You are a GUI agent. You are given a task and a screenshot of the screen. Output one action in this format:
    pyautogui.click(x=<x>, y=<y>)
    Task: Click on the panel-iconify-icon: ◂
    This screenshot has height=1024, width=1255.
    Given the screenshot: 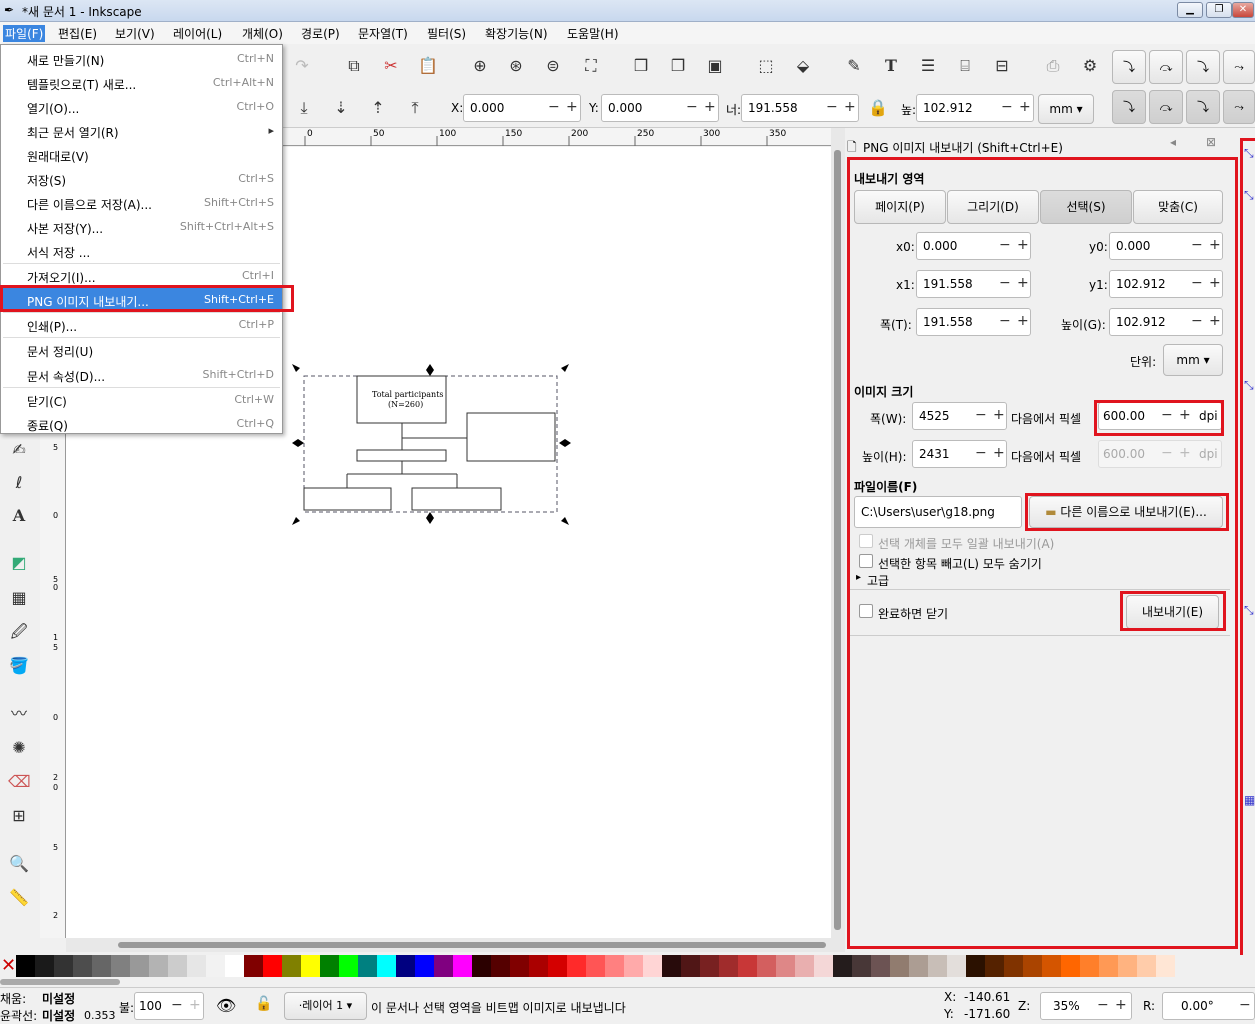 What is the action you would take?
    pyautogui.click(x=1173, y=142)
    